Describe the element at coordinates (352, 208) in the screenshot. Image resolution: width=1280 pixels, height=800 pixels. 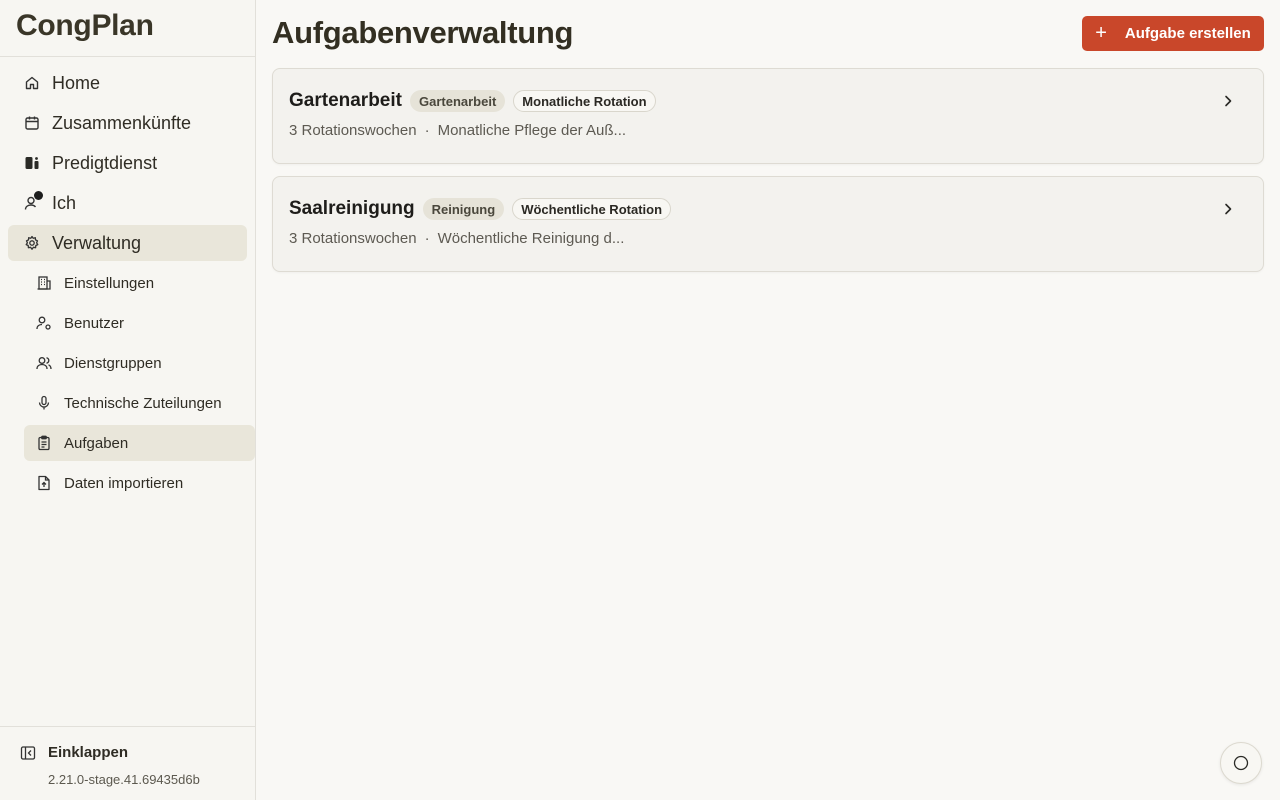
I see `task-name: Saalreinigung` at that location.